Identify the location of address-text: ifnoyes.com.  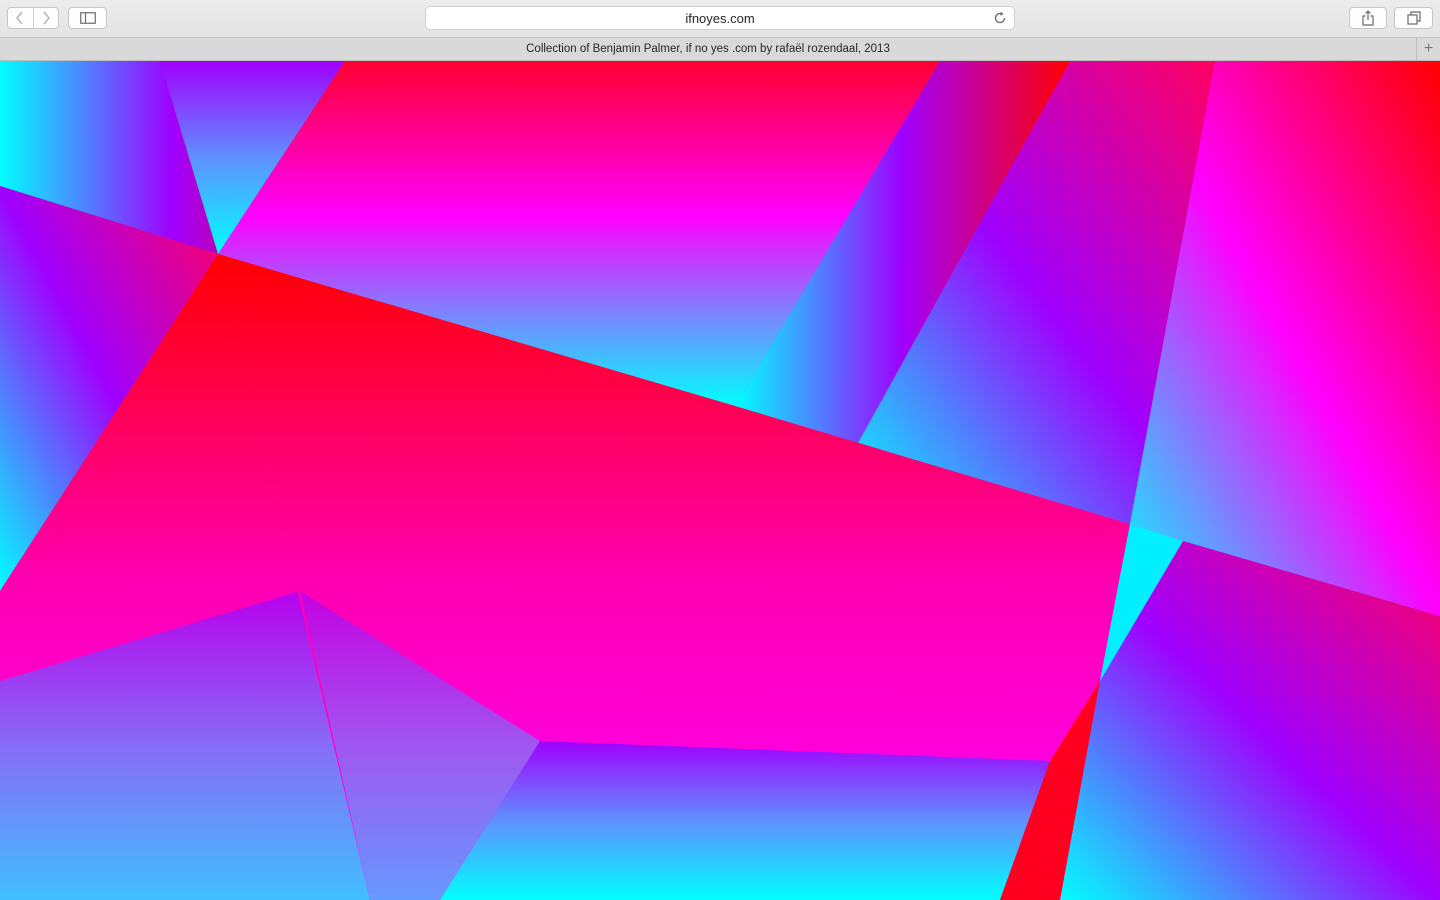
(720, 18).